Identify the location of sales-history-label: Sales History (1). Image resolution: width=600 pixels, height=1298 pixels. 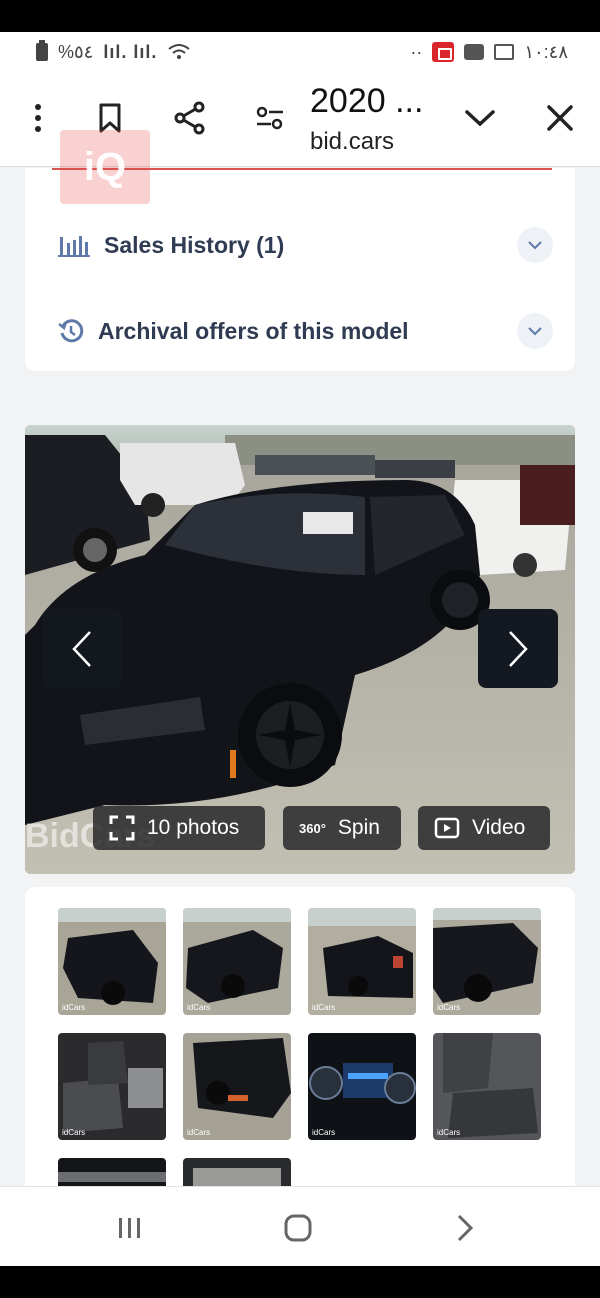
(194, 244).